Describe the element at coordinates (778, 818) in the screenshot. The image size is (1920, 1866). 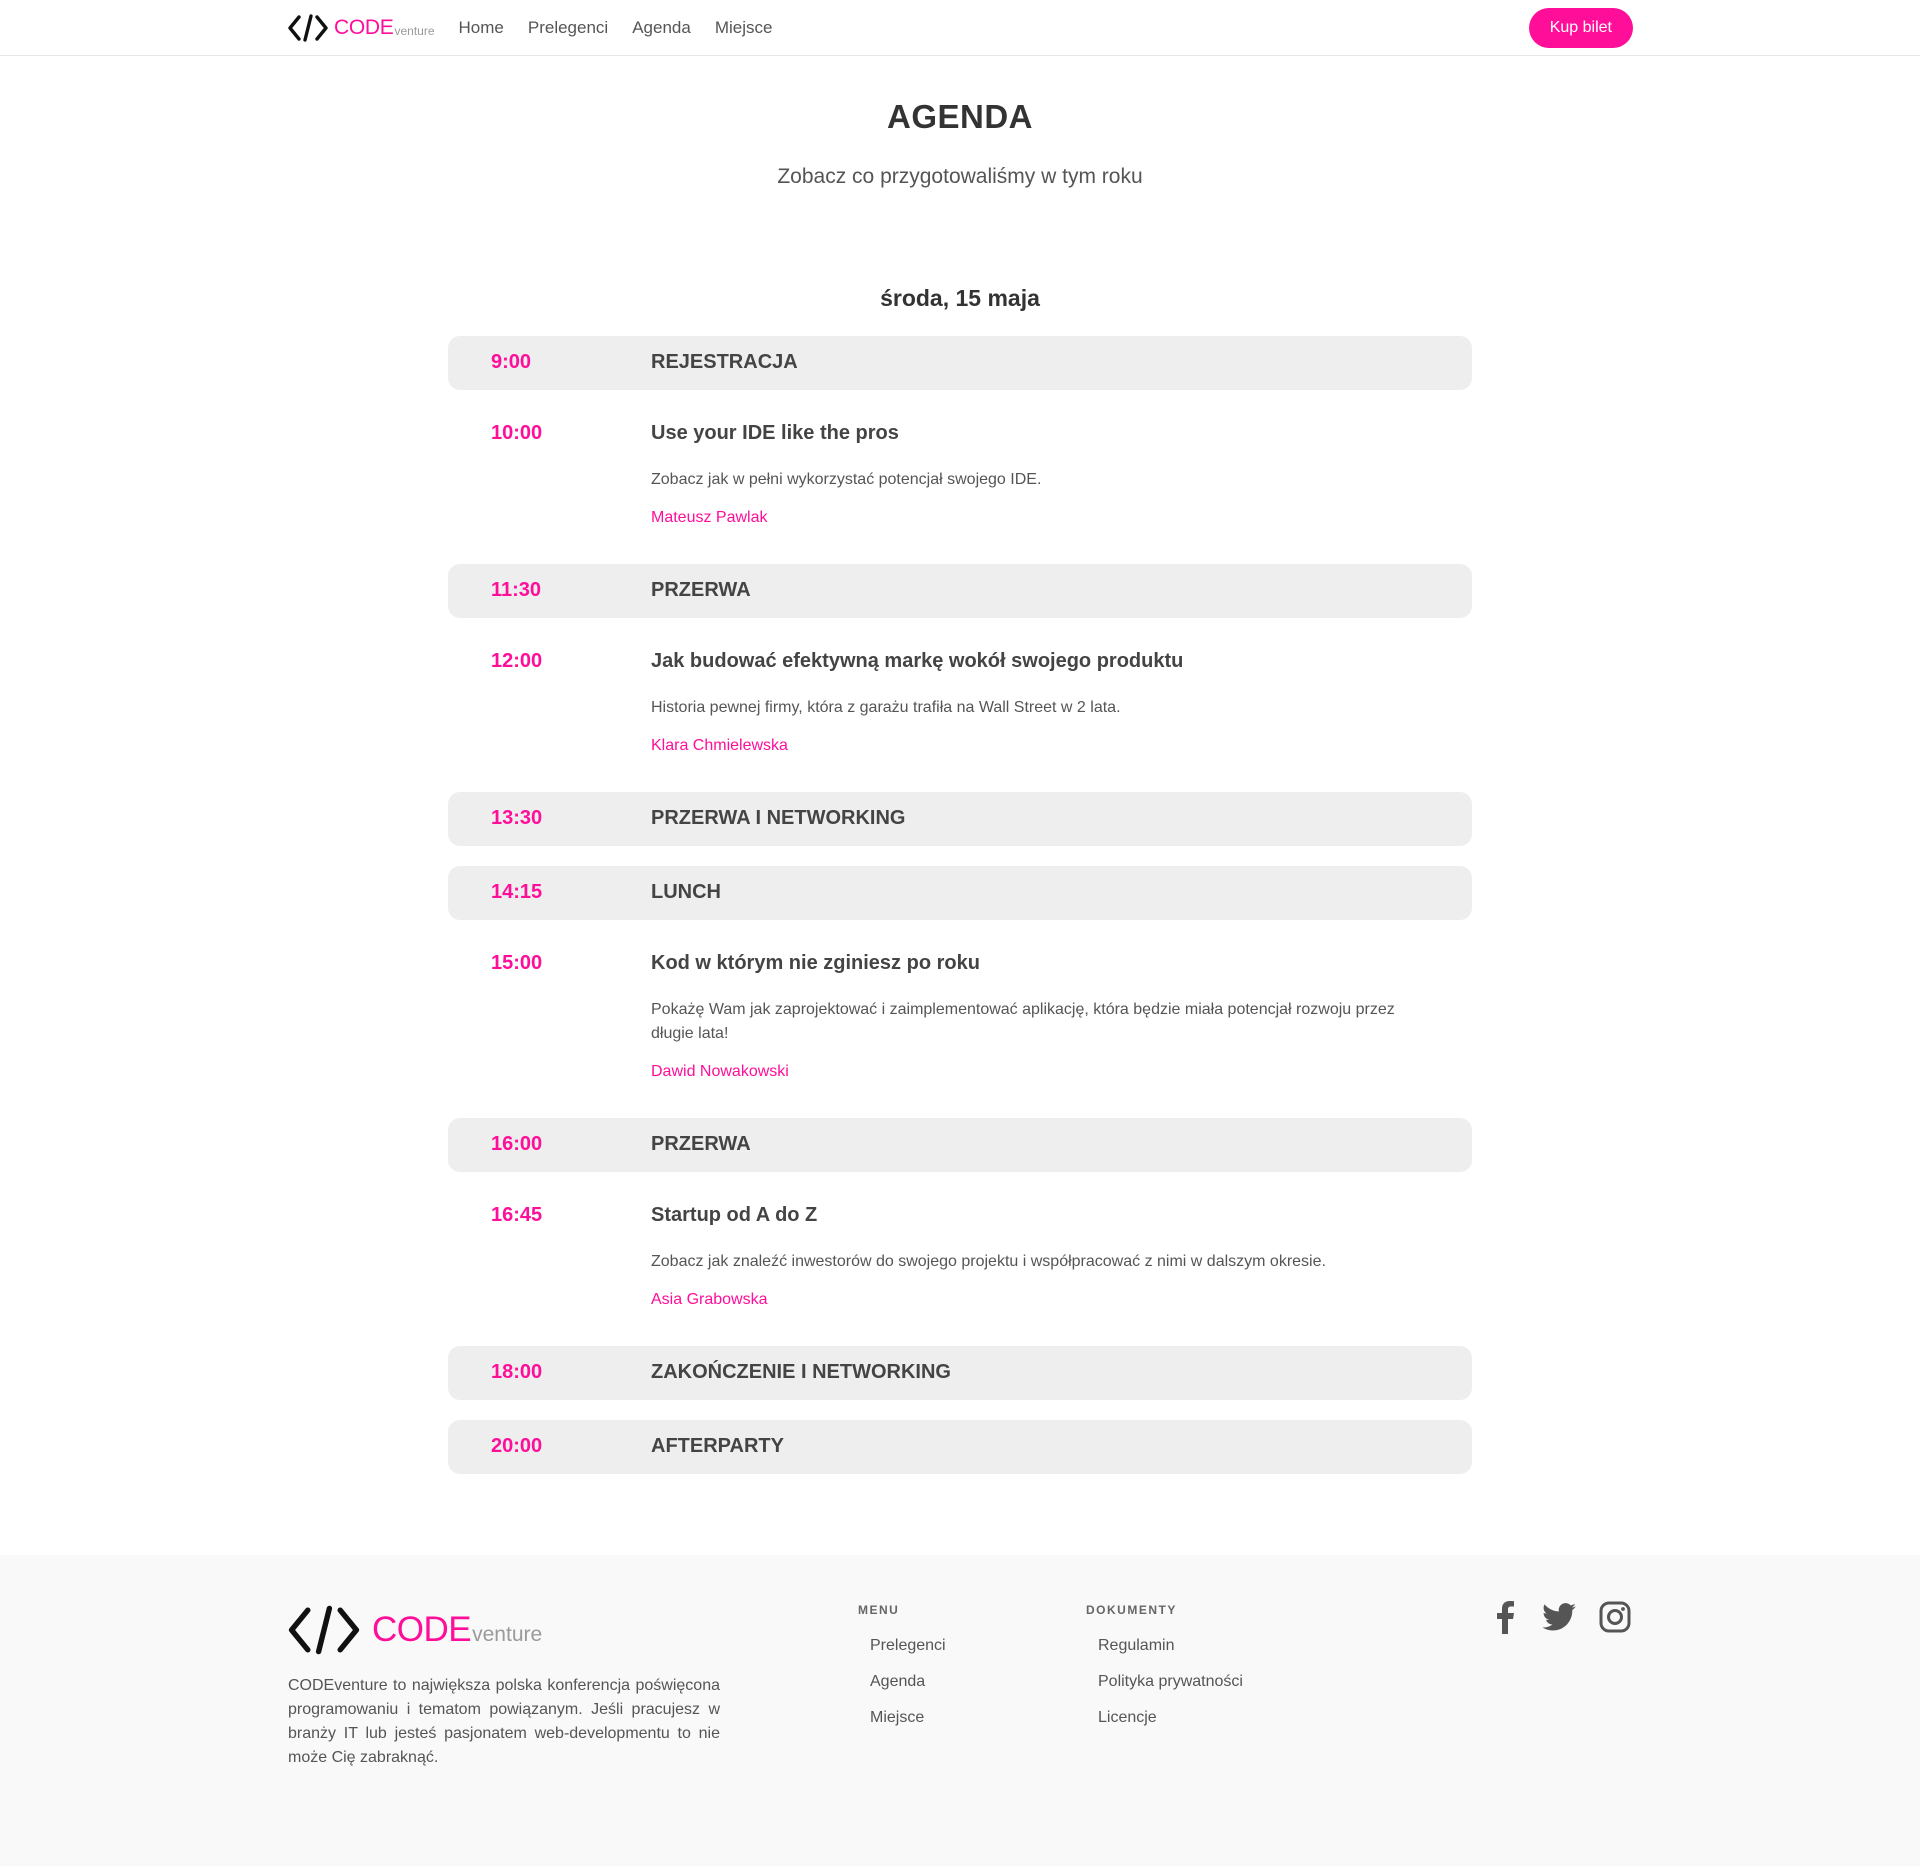
I see `agenda-break-title: PRZERWA I NETWORKING` at that location.